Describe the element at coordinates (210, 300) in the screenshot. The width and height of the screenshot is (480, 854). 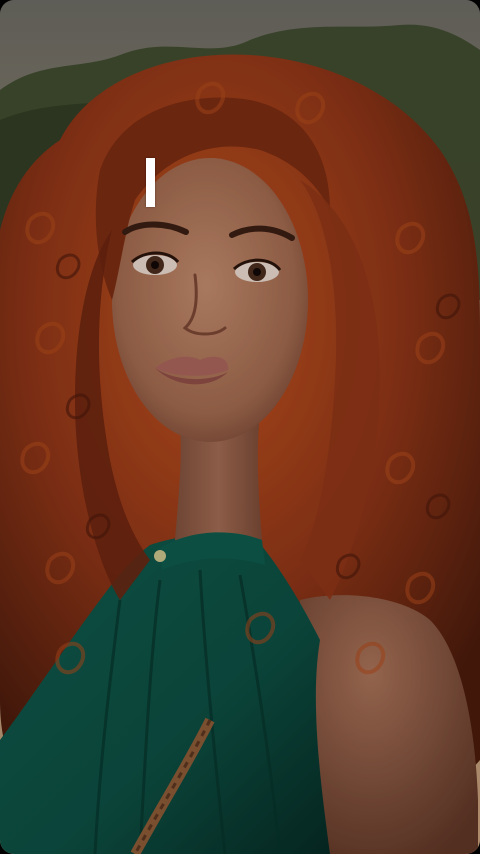
I see `face` at that location.